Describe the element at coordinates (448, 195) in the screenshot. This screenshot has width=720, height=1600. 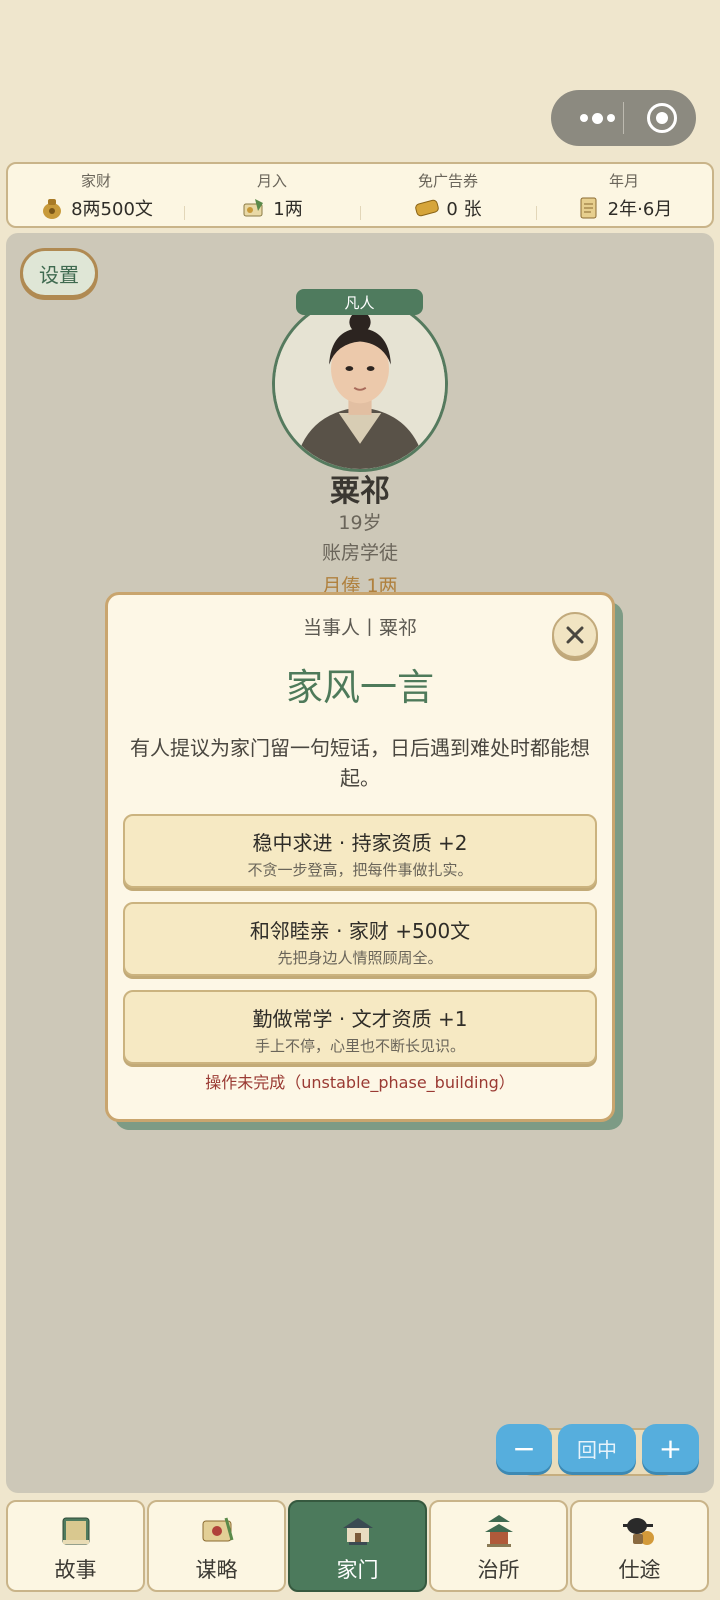
I see `stat-ad-ticket: 免广告券 0 张` at that location.